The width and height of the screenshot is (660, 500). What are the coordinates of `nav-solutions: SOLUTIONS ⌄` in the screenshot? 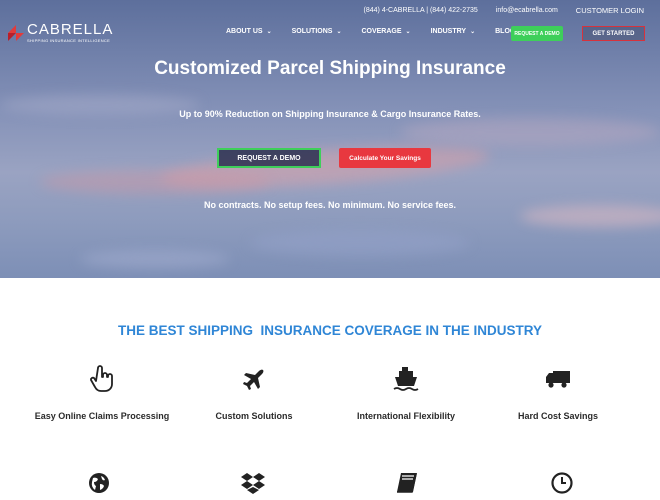 It's located at (317, 31).